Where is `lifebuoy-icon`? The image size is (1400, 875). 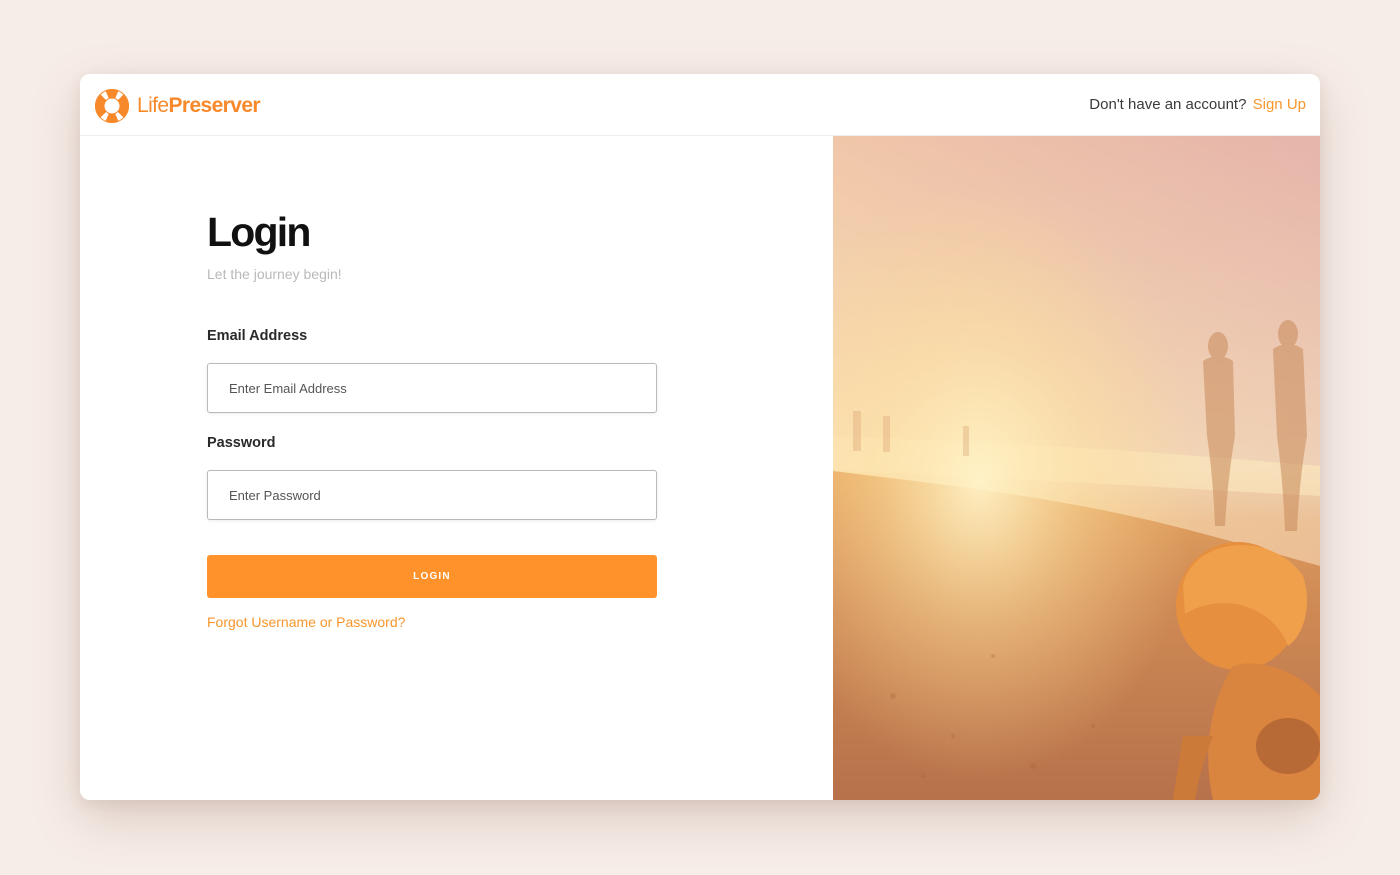 lifebuoy-icon is located at coordinates (112, 106).